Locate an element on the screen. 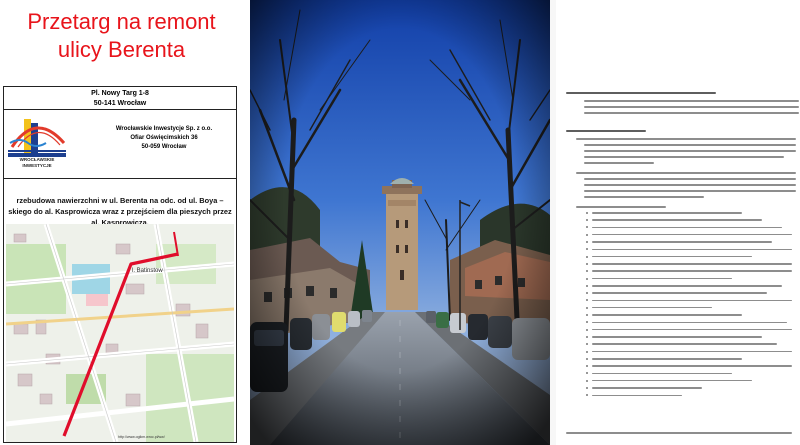 The width and height of the screenshot is (800, 445). map-street-label: l. Batinstow is located at coordinates (147, 271).